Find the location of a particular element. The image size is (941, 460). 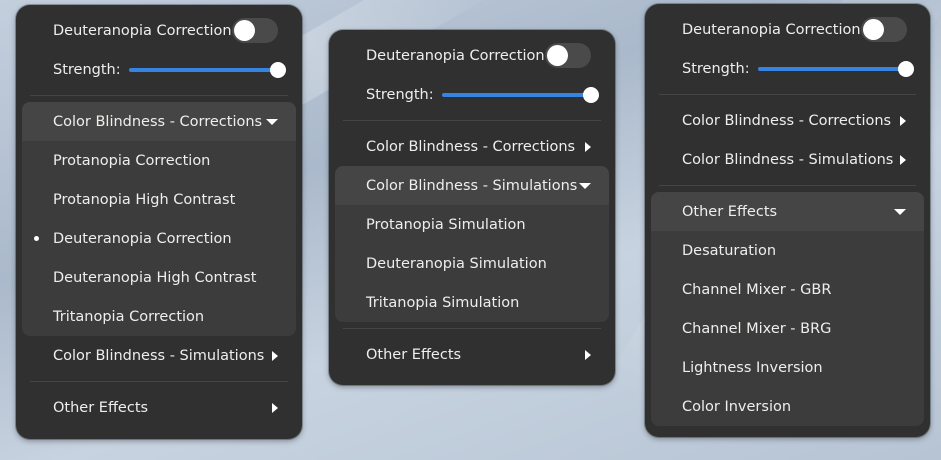

menu-item-deuteranopia-simulation: Deuteranopia Simulation is located at coordinates (472, 263).